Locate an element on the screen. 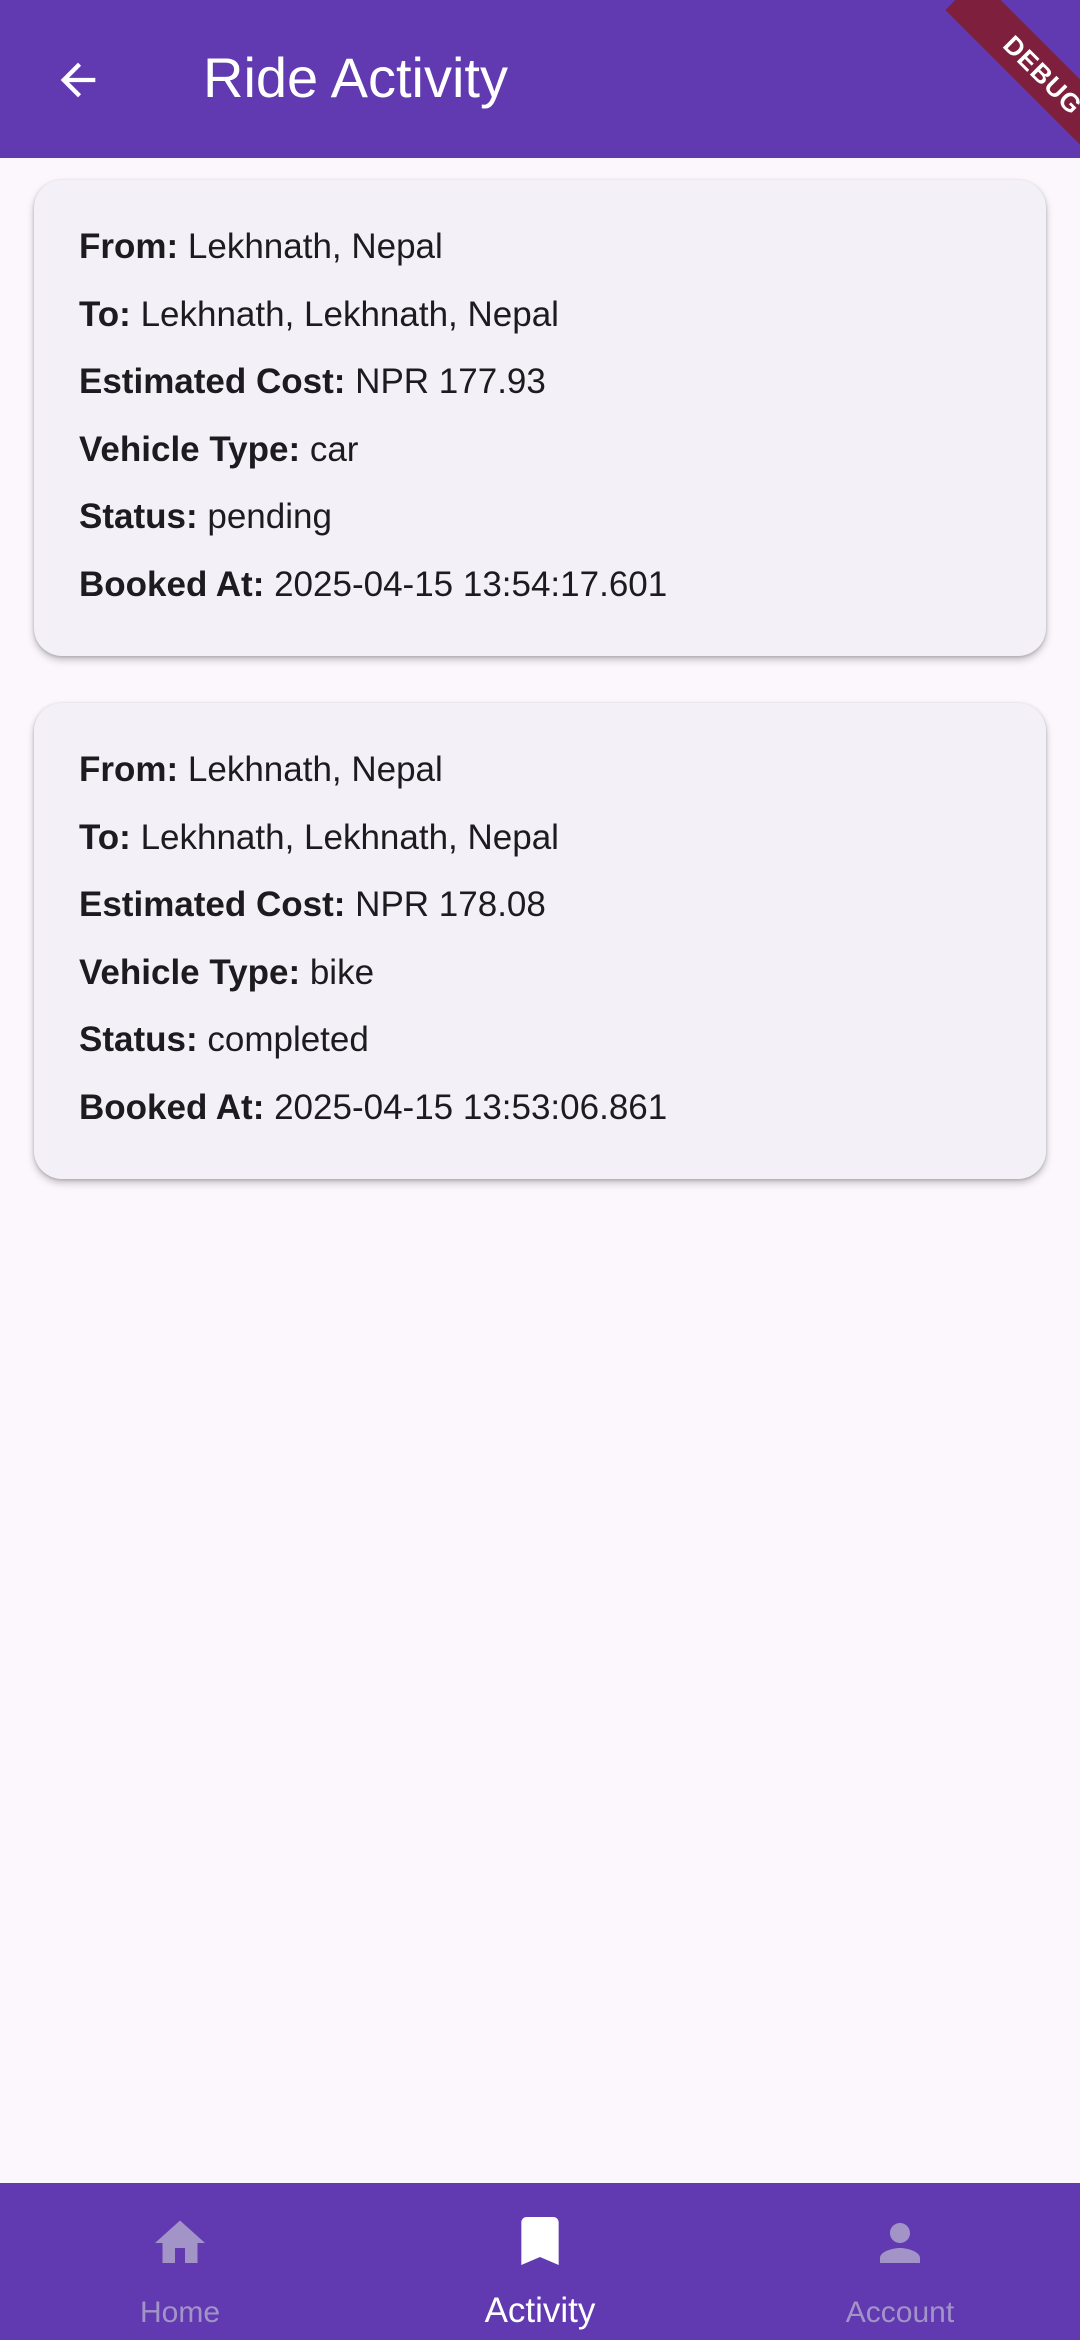 Image resolution: width=1080 pixels, height=2340 pixels. arrow-back-icon is located at coordinates (78, 80).